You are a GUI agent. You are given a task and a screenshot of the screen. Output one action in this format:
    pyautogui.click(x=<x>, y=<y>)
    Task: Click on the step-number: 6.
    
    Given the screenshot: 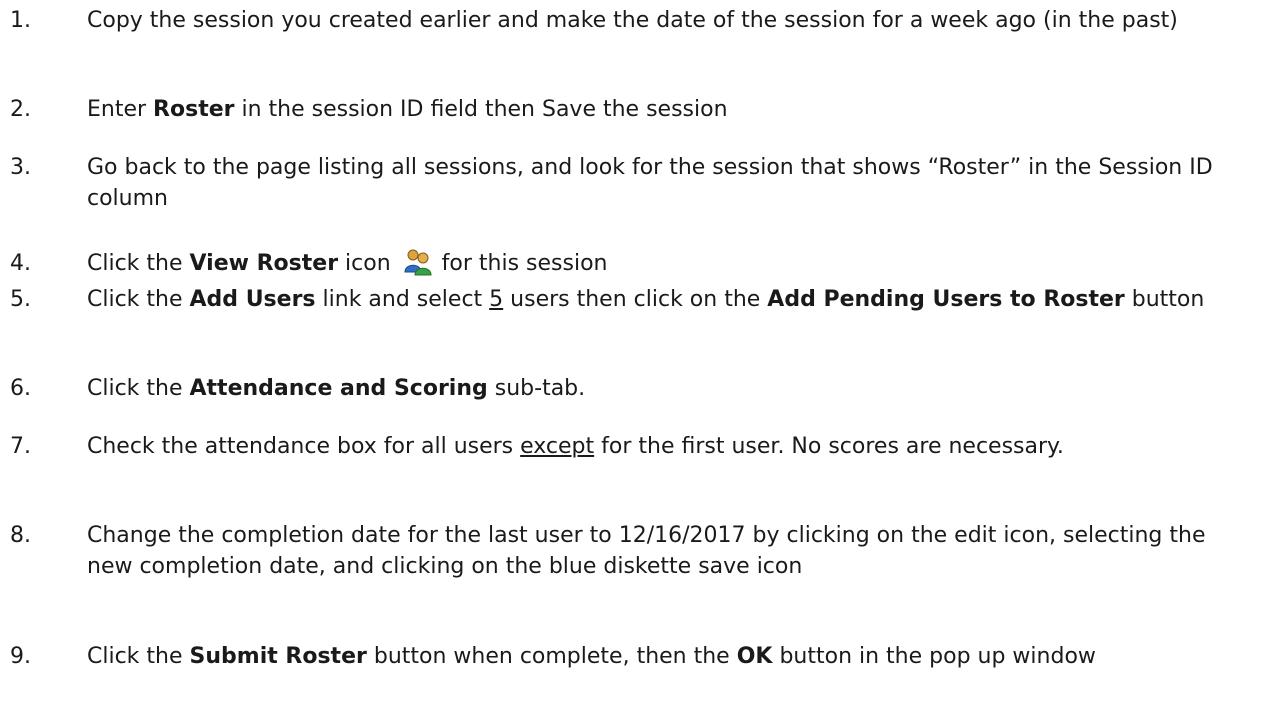 What is the action you would take?
    pyautogui.click(x=20, y=388)
    